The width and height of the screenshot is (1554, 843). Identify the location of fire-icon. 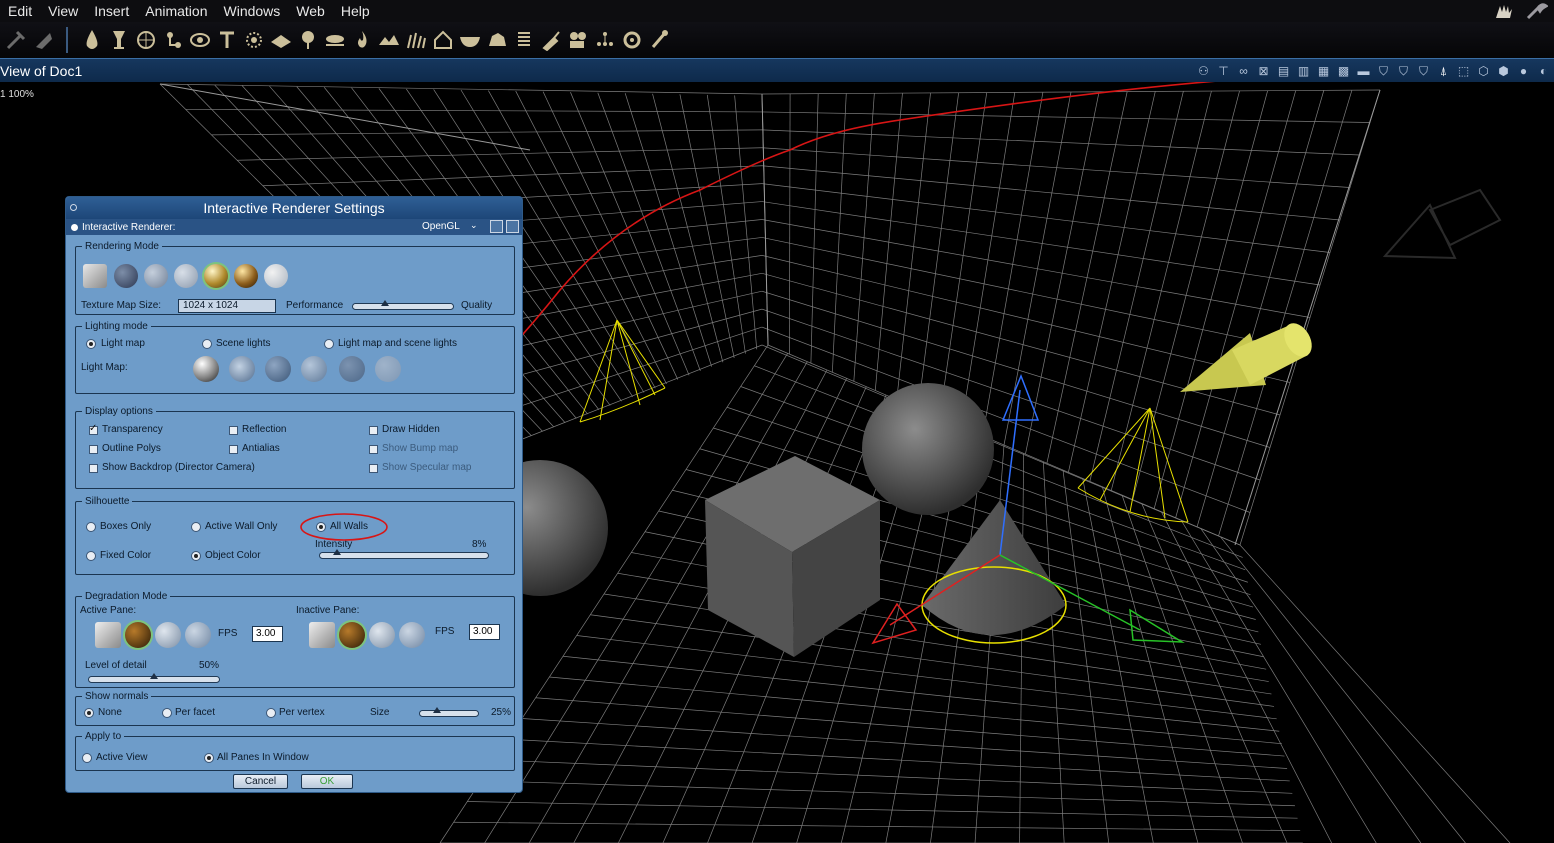
(361, 40).